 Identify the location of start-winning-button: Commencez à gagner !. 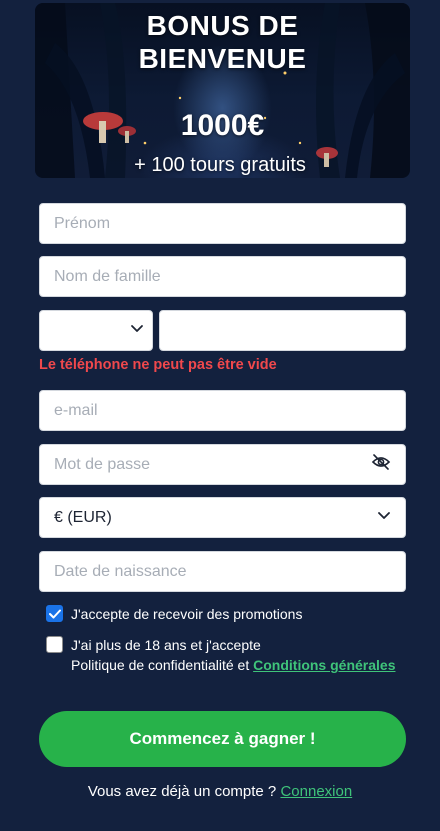
(222, 739).